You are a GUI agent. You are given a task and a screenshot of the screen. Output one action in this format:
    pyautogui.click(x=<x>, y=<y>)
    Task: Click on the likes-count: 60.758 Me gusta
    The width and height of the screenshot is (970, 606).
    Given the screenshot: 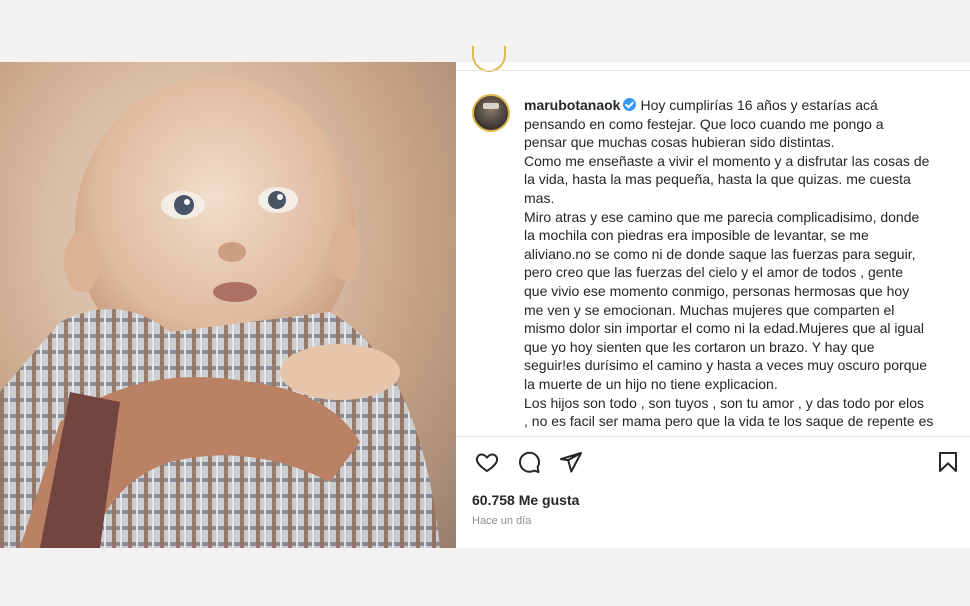 What is the action you would take?
    pyautogui.click(x=525, y=500)
    